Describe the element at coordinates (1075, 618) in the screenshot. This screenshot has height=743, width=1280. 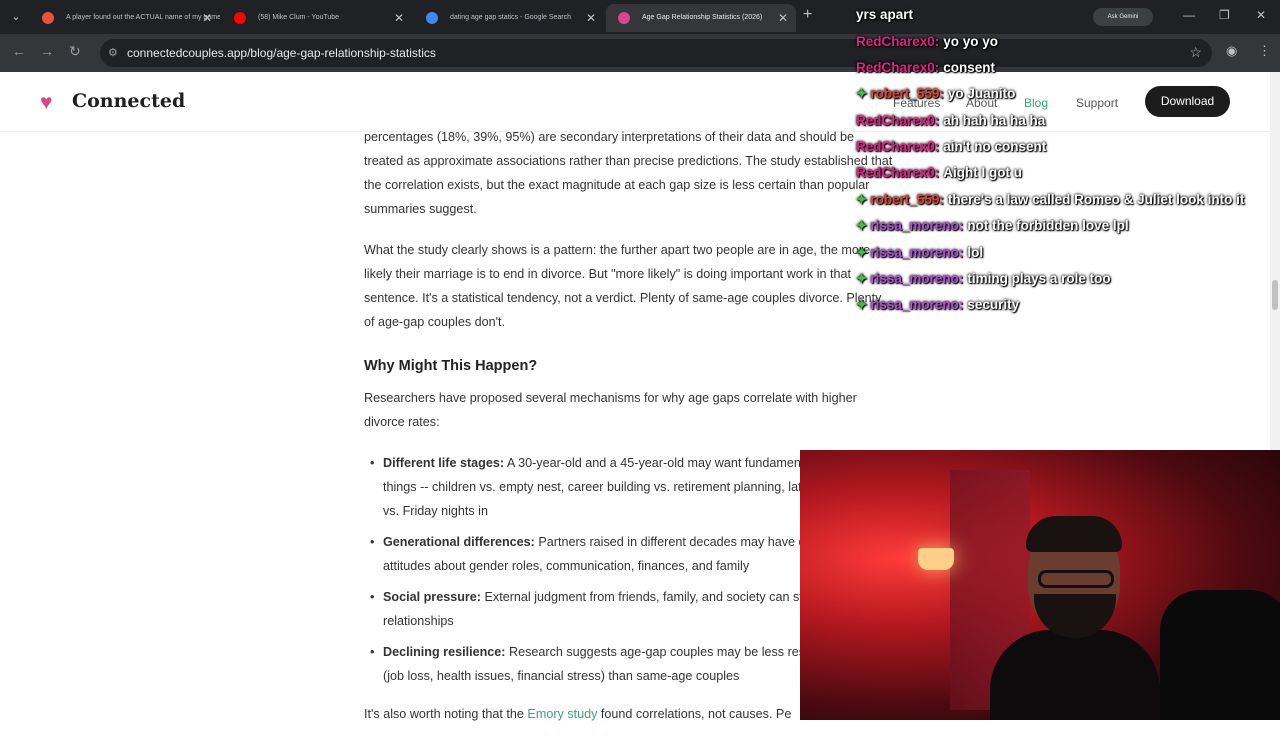
I see `streamer` at that location.